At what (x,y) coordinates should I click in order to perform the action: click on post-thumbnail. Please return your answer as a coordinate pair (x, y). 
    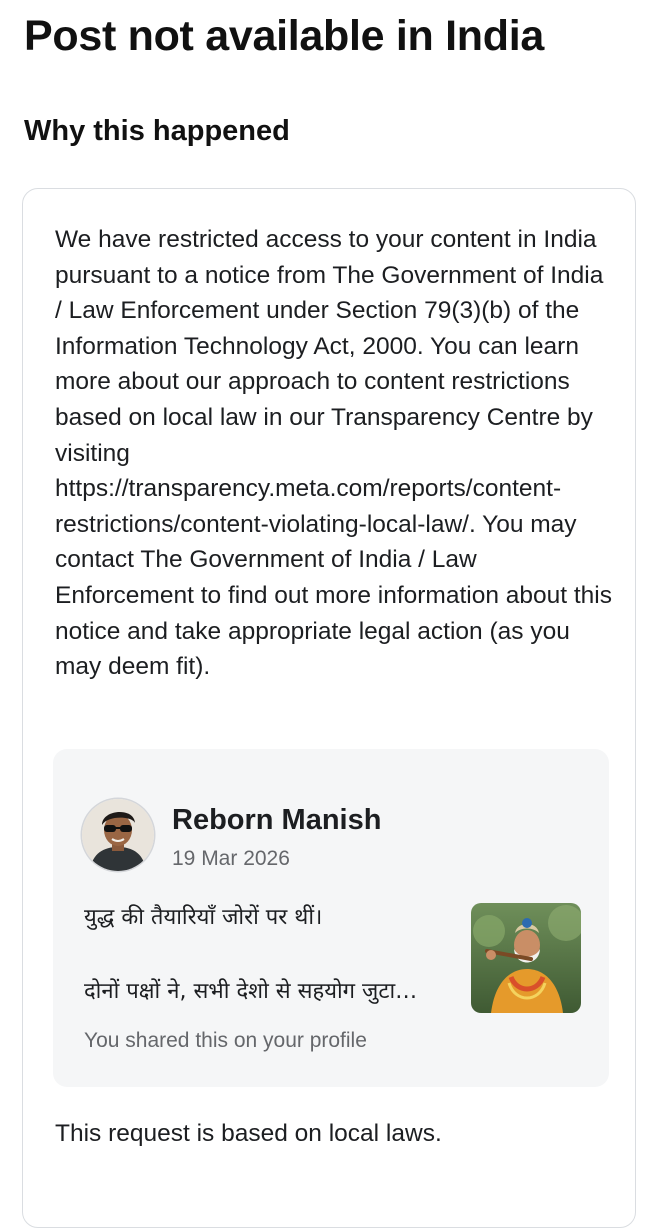
    Looking at the image, I should click on (526, 958).